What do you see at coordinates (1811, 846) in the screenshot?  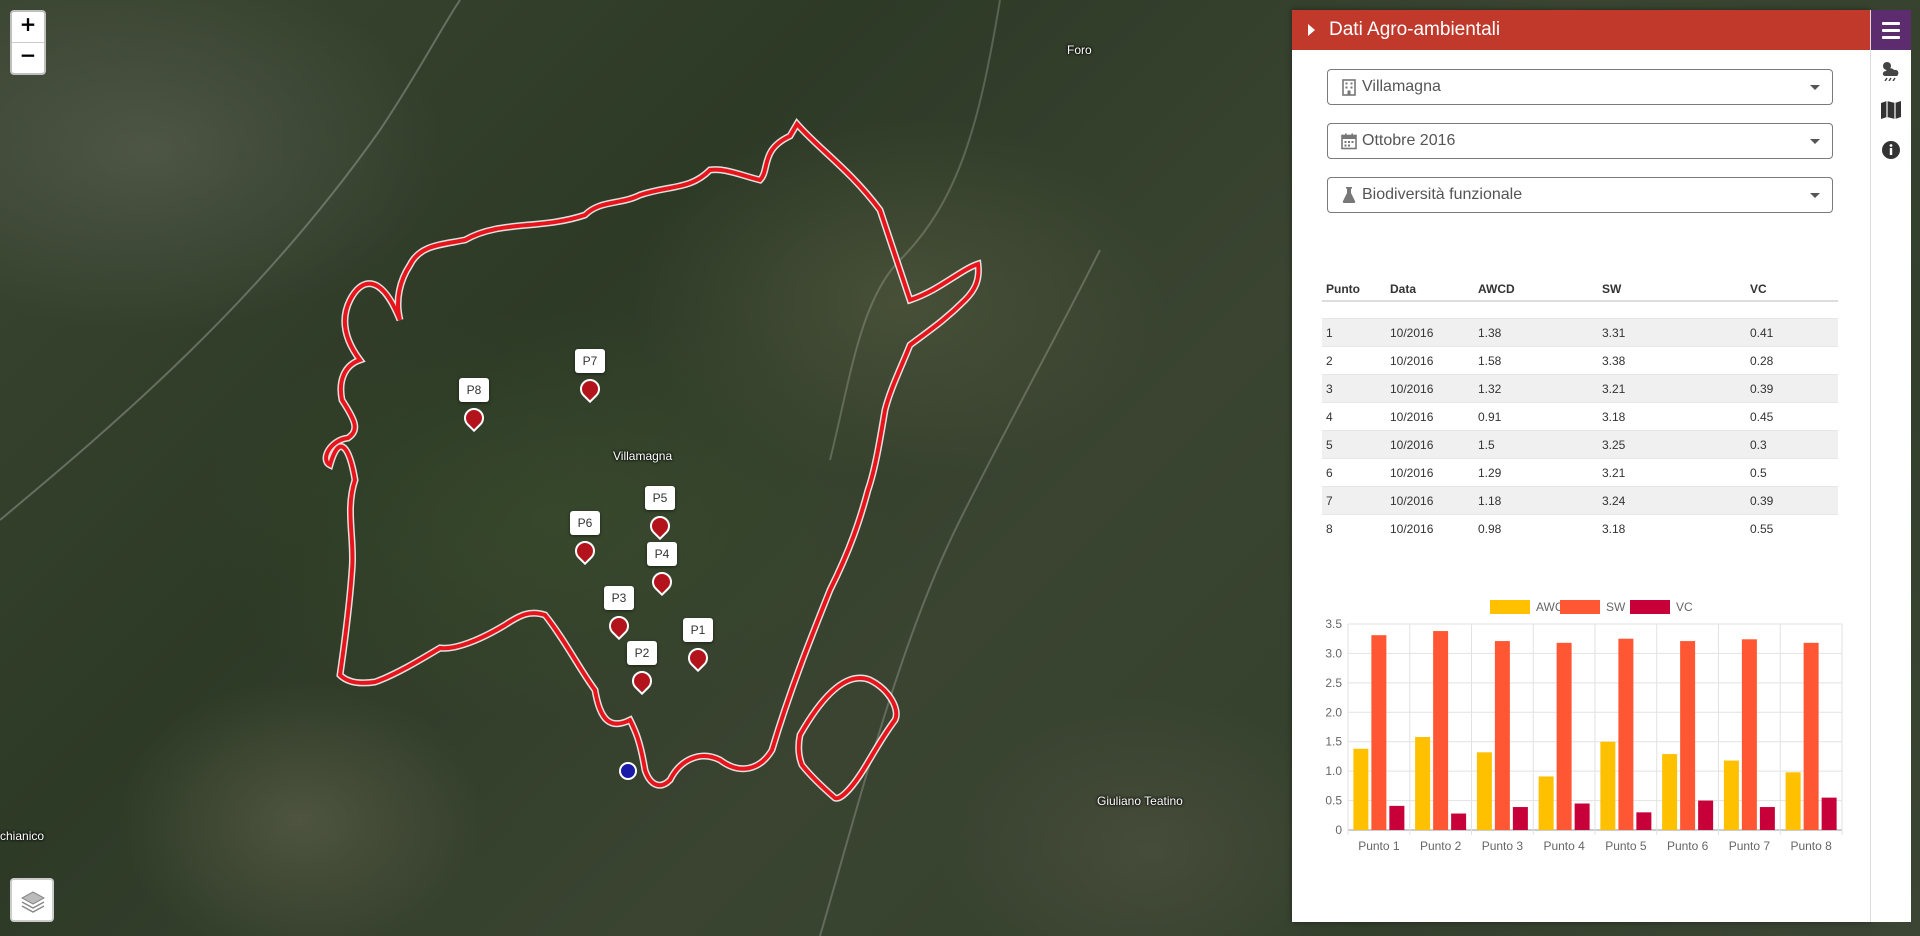 I see `x-tick-label: Punto 8` at bounding box center [1811, 846].